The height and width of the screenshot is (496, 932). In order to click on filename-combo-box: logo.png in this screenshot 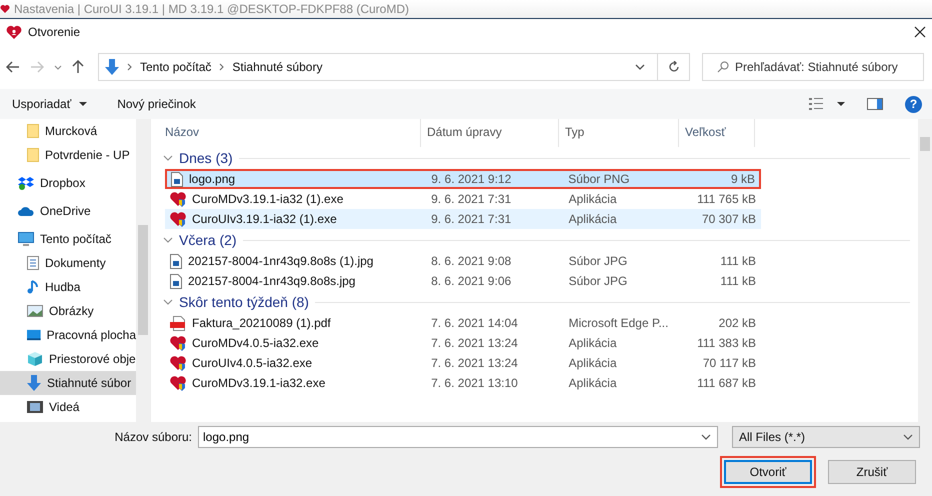, I will do `click(458, 437)`.